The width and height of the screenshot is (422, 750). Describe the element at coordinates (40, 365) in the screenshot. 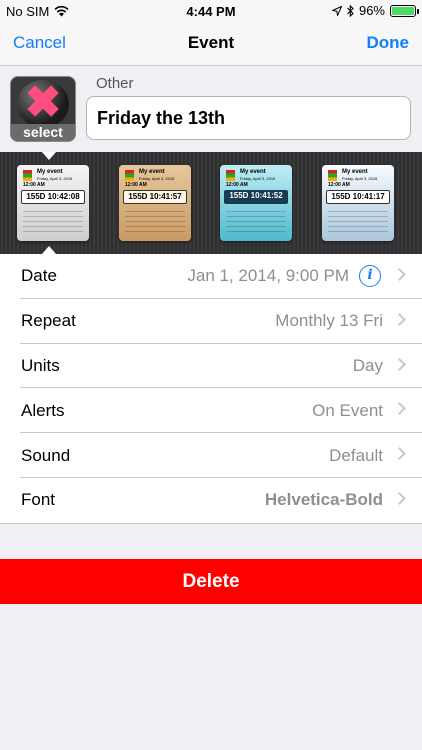

I see `row-label: Units` at that location.